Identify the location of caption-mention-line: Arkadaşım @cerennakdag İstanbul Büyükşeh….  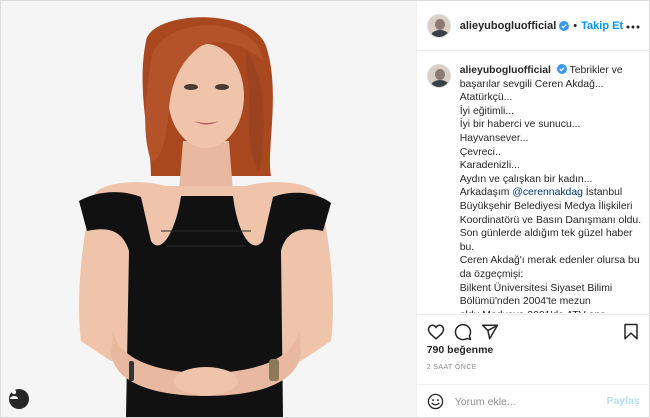
(551, 206).